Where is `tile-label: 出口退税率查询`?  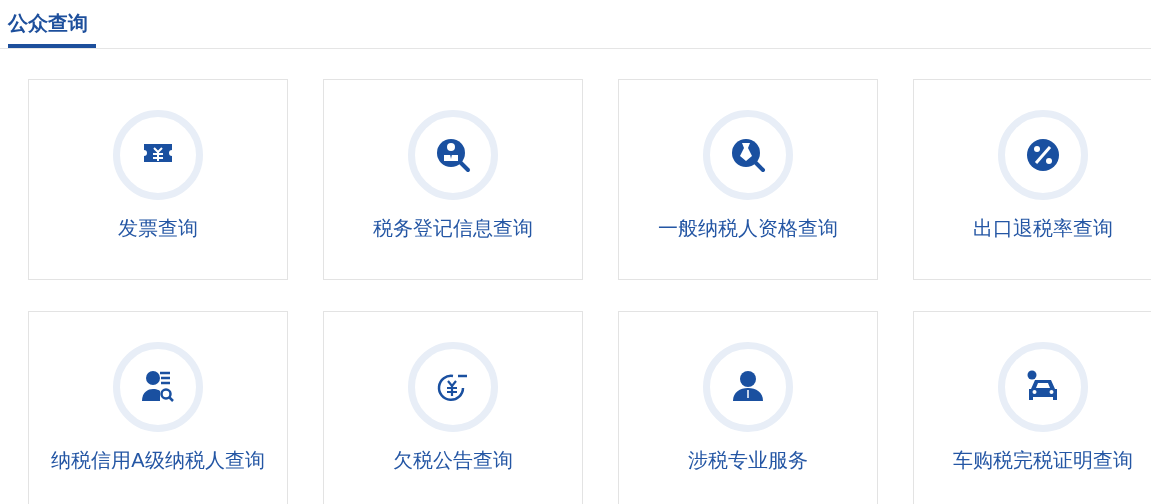
tile-label: 出口退税率查询 is located at coordinates (1043, 228).